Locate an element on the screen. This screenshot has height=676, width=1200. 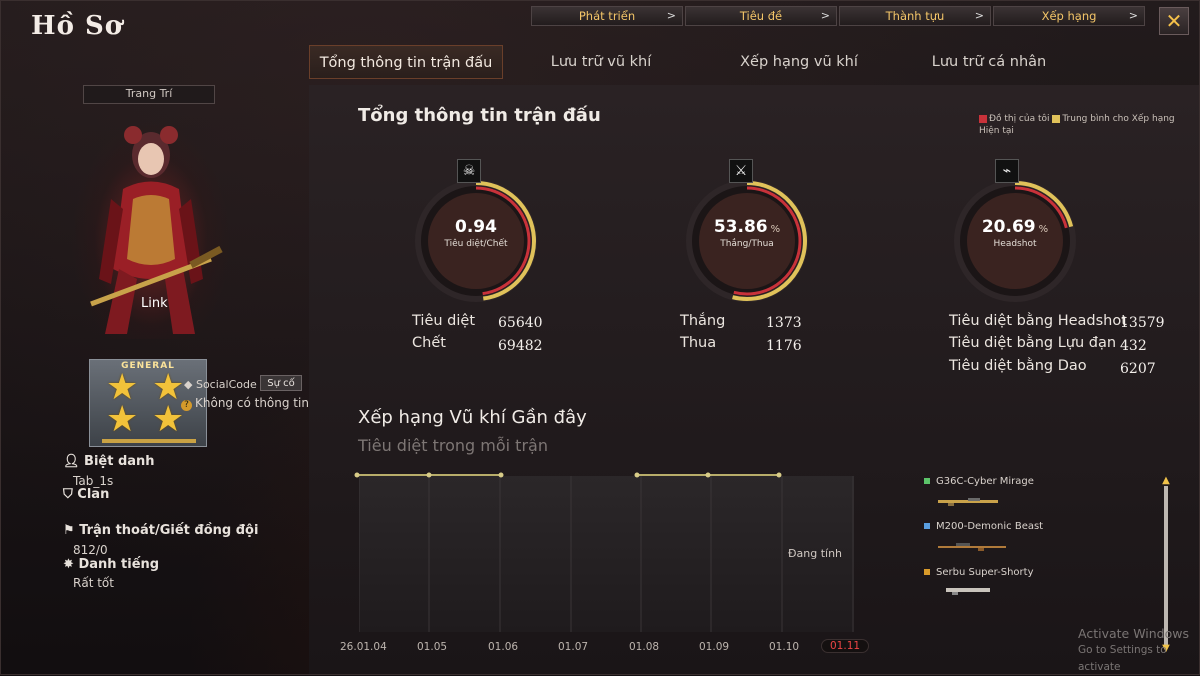
socialcode-row: ◆ SocialCode is located at coordinates (220, 384).